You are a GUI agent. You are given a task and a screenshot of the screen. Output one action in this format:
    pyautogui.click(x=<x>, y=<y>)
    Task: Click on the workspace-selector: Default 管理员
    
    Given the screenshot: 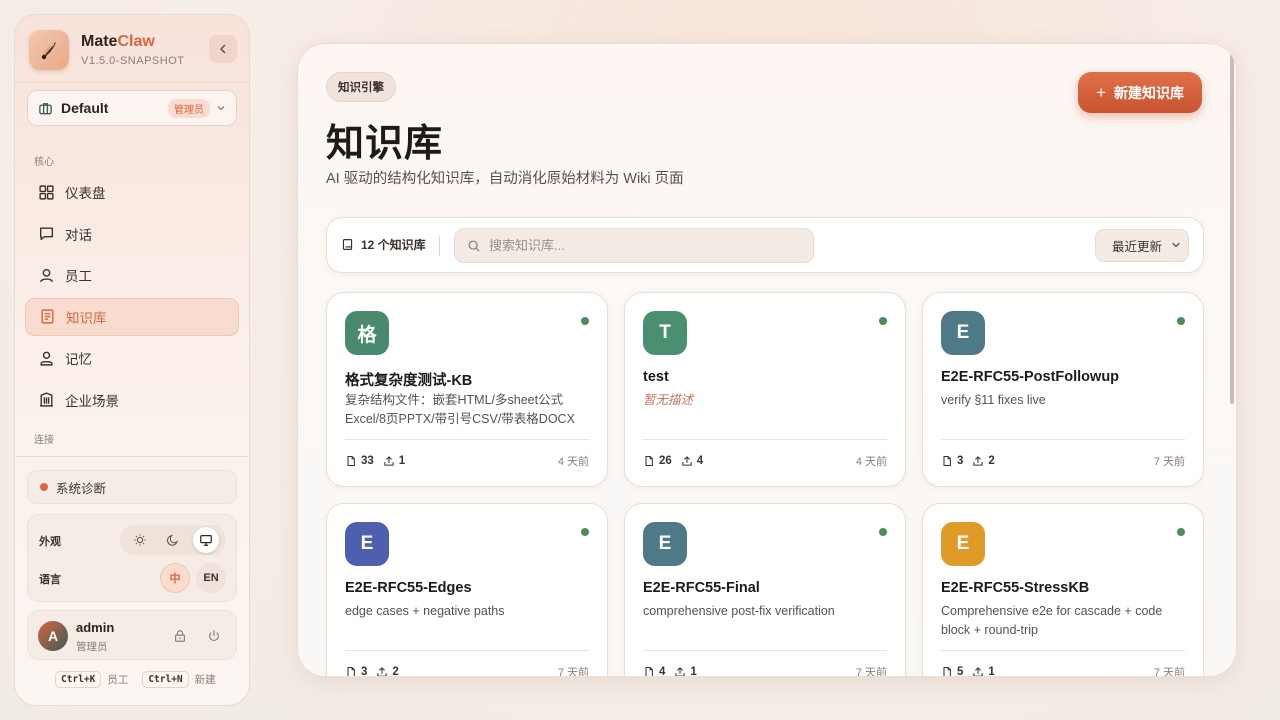 What is the action you would take?
    pyautogui.click(x=132, y=108)
    